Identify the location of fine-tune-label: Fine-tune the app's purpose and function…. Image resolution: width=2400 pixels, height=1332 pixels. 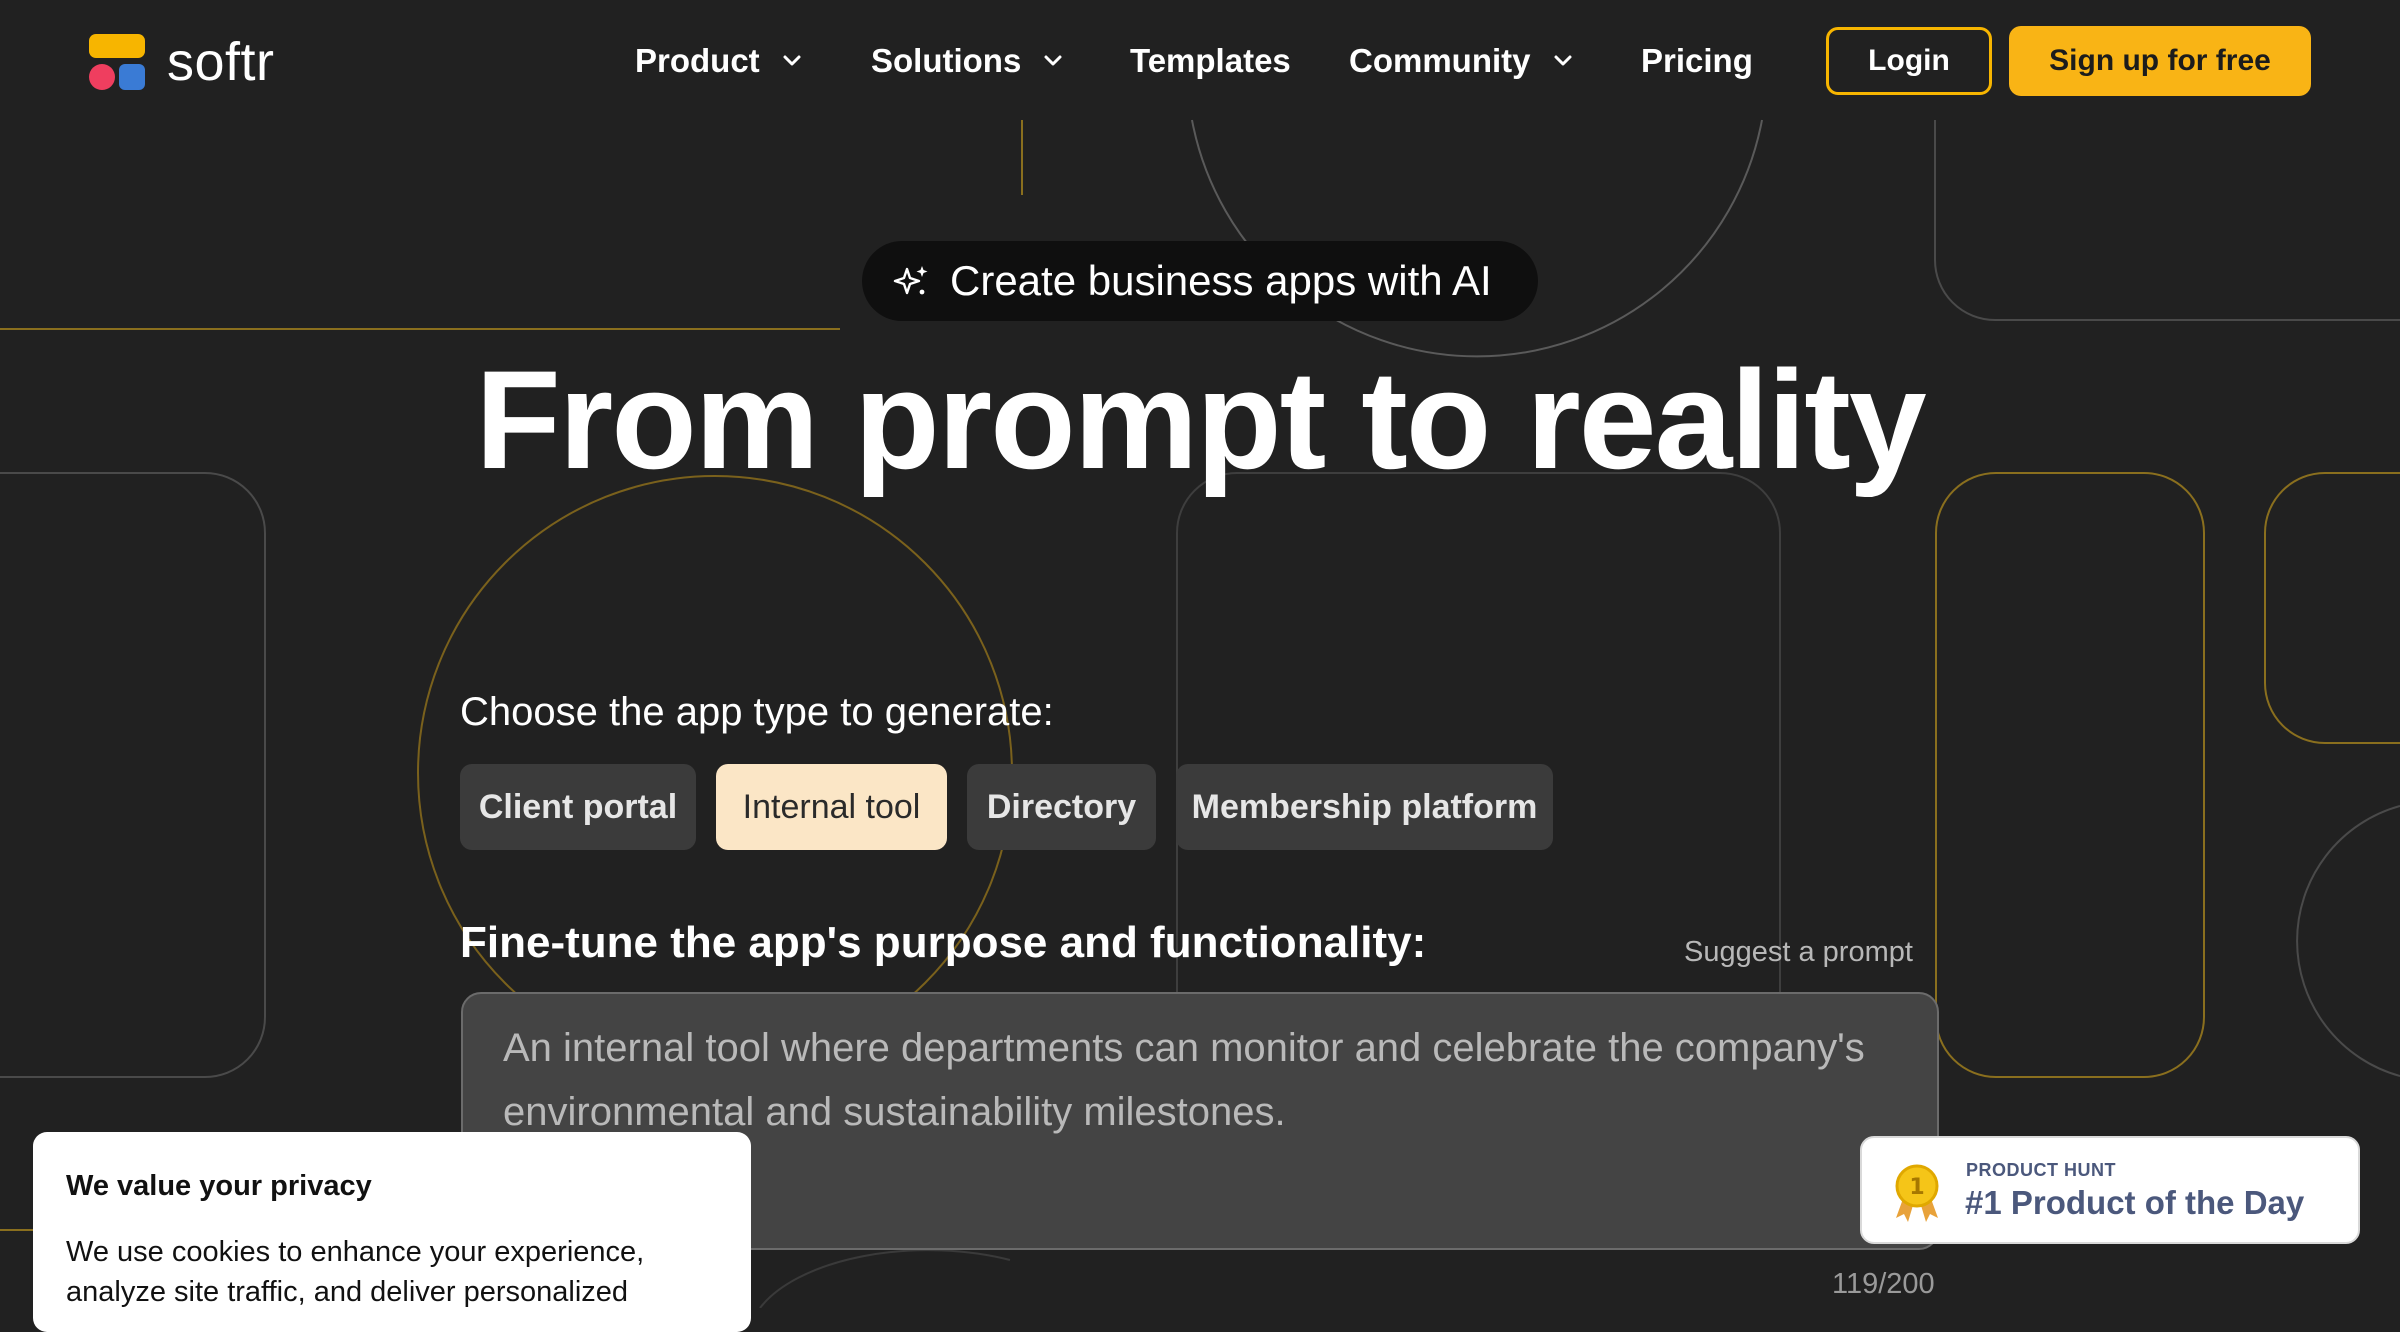
(943, 942).